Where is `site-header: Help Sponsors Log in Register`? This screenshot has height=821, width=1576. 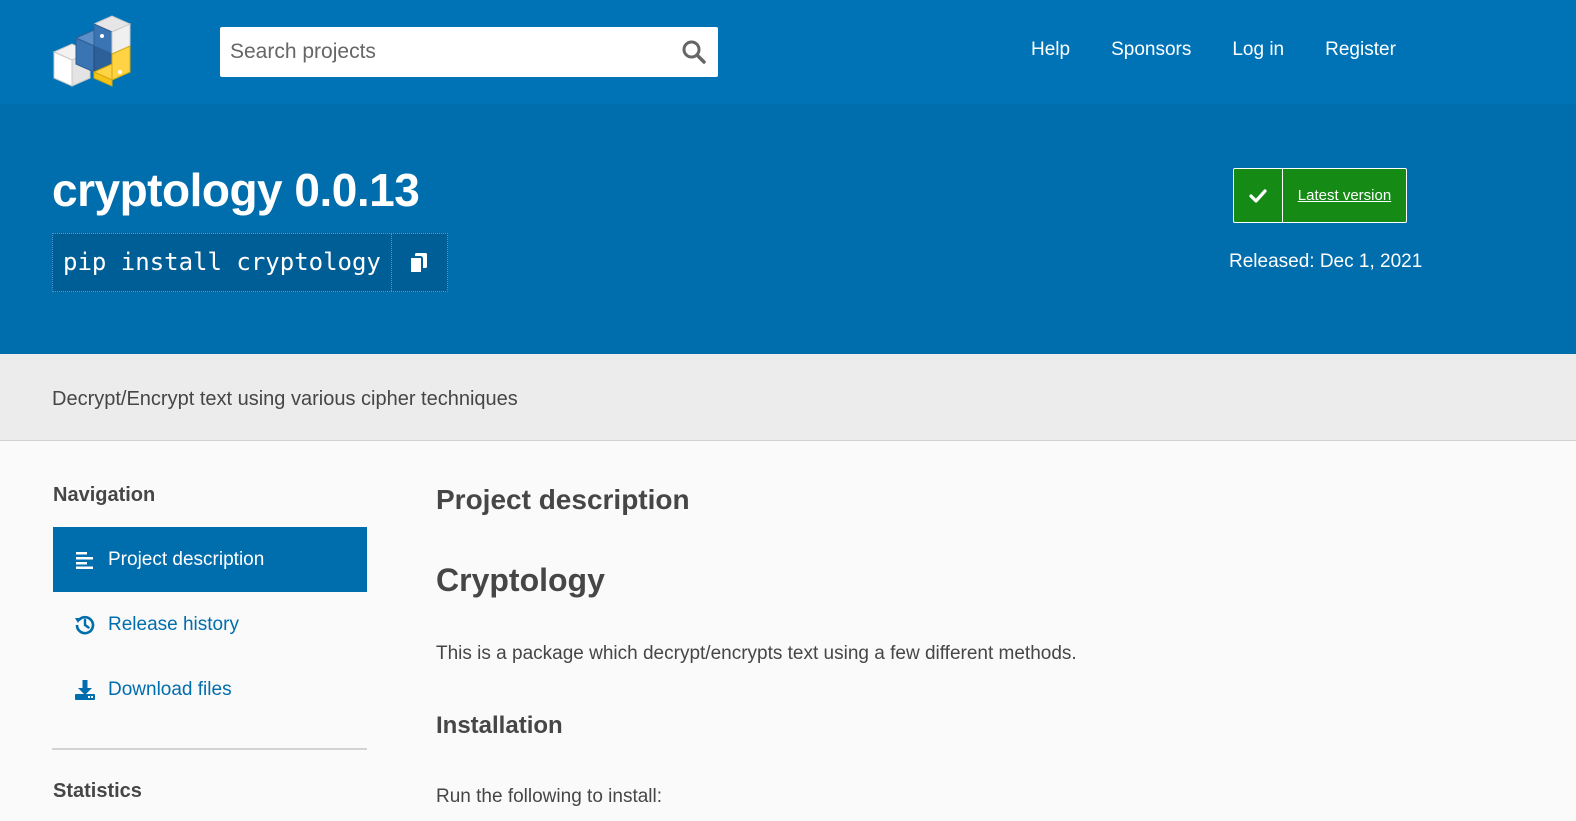 site-header: Help Sponsors Log in Register is located at coordinates (788, 52).